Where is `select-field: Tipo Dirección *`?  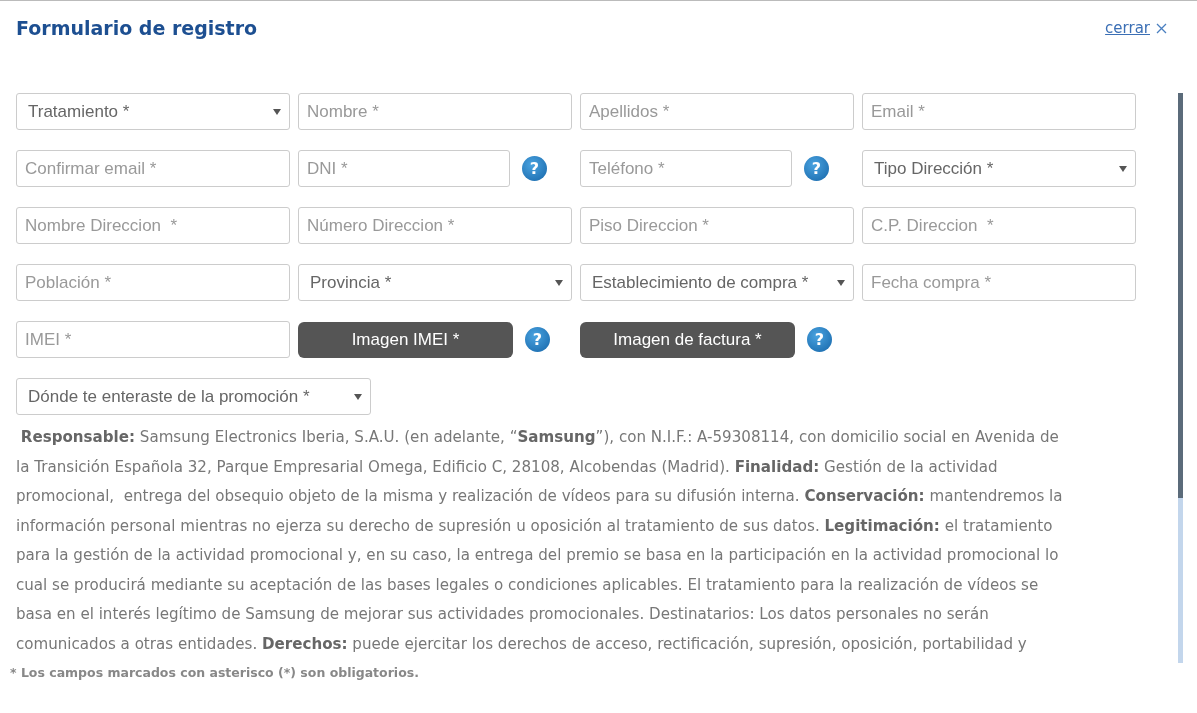
select-field: Tipo Dirección * is located at coordinates (999, 168).